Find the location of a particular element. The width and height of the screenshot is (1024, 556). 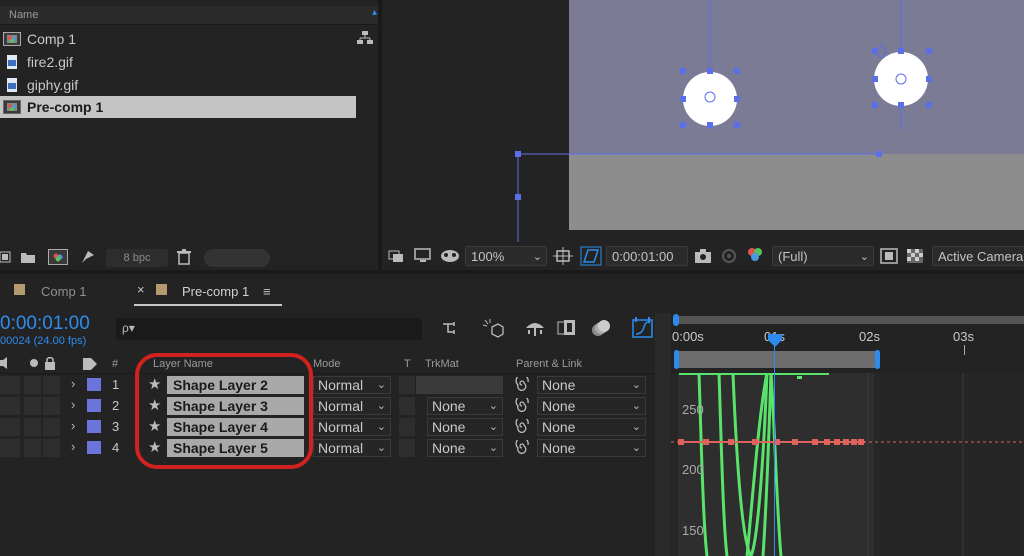

frame-blending-icon is located at coordinates (567, 328).